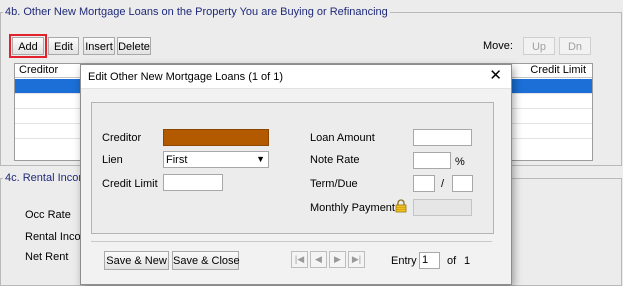  Describe the element at coordinates (216, 137) in the screenshot. I see `creditor-field` at that location.